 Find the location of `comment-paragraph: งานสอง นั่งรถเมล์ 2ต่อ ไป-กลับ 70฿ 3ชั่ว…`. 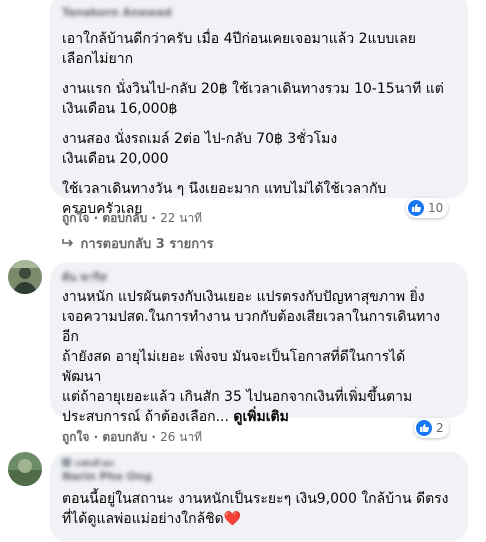

comment-paragraph: งานสอง นั่งรถเมล์ 2ต่อ ไป-กลับ 70฿ 3ชั่ว… is located at coordinates (200, 149).